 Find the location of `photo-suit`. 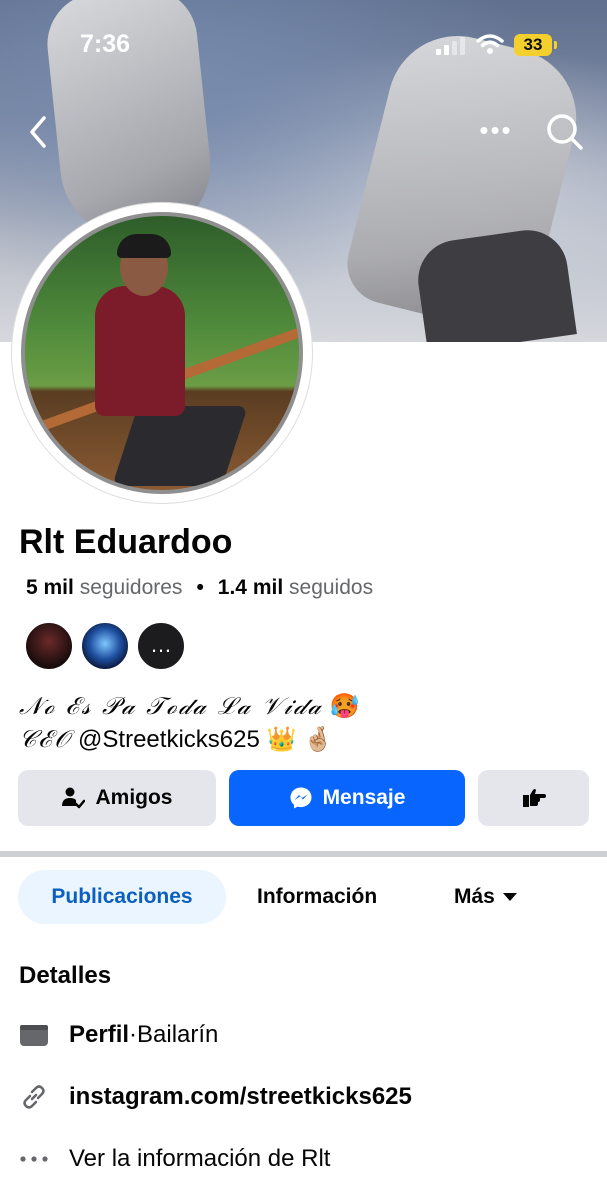

photo-suit is located at coordinates (140, 351).